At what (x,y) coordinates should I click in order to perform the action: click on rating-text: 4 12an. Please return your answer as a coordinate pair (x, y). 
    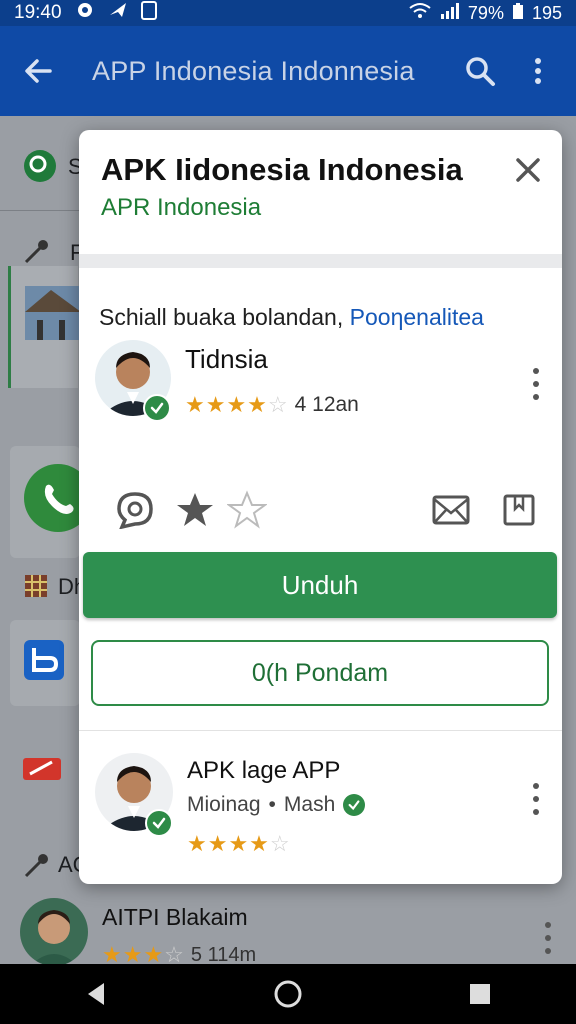
    Looking at the image, I should click on (326, 404).